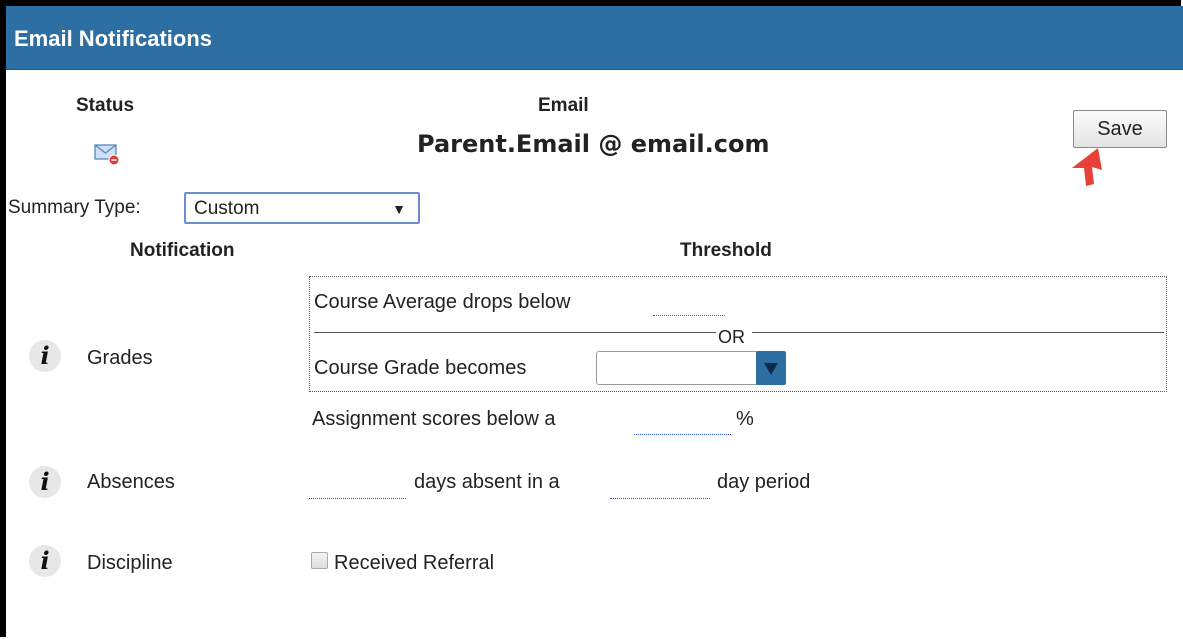  I want to click on days-absent-input, so click(357, 485).